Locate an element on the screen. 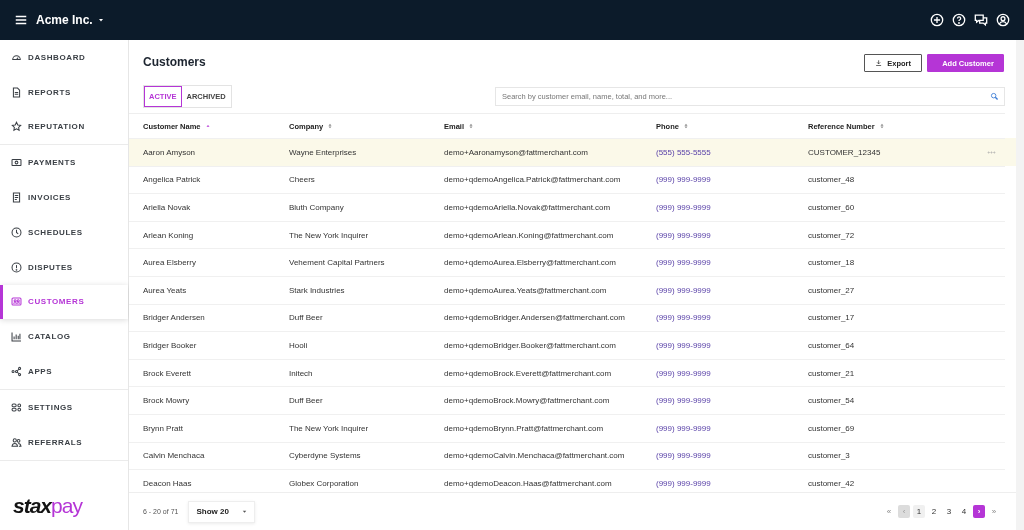 The image size is (1024, 530). sidebar-item: INVOICES is located at coordinates (64, 197).